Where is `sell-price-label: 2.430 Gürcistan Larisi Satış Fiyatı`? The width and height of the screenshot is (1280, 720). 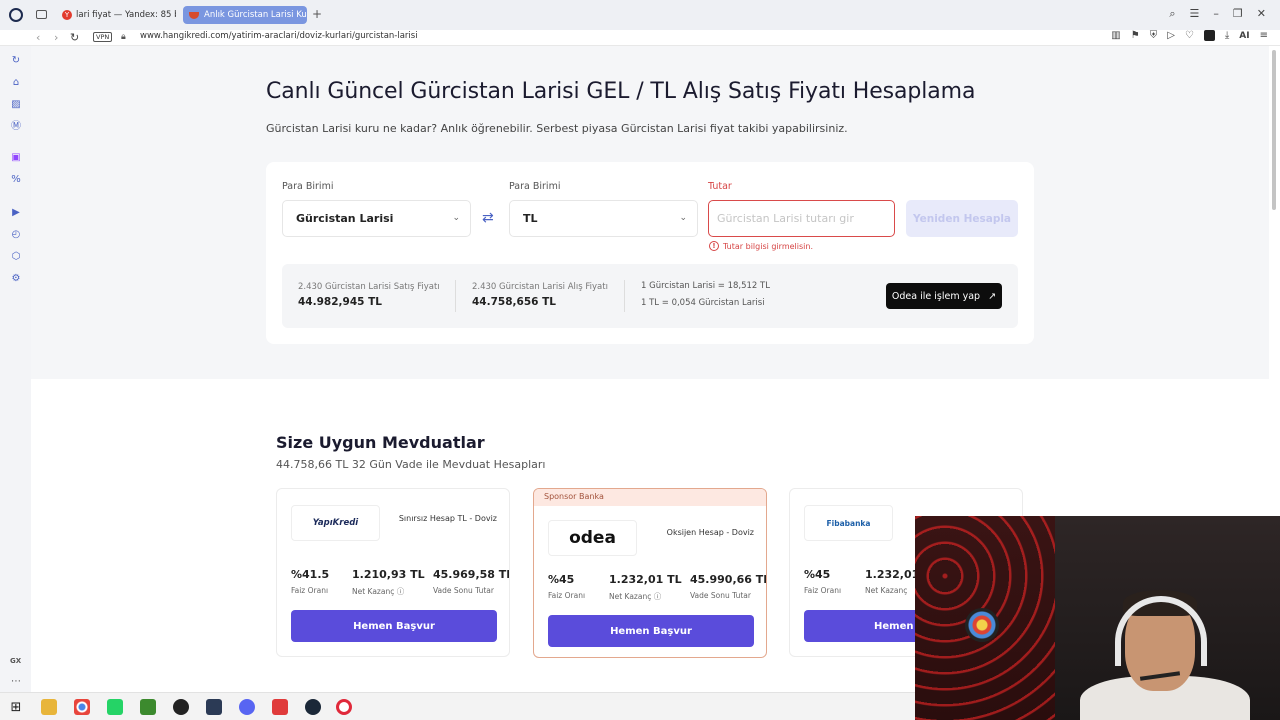 sell-price-label: 2.430 Gürcistan Larisi Satış Fiyatı is located at coordinates (369, 287).